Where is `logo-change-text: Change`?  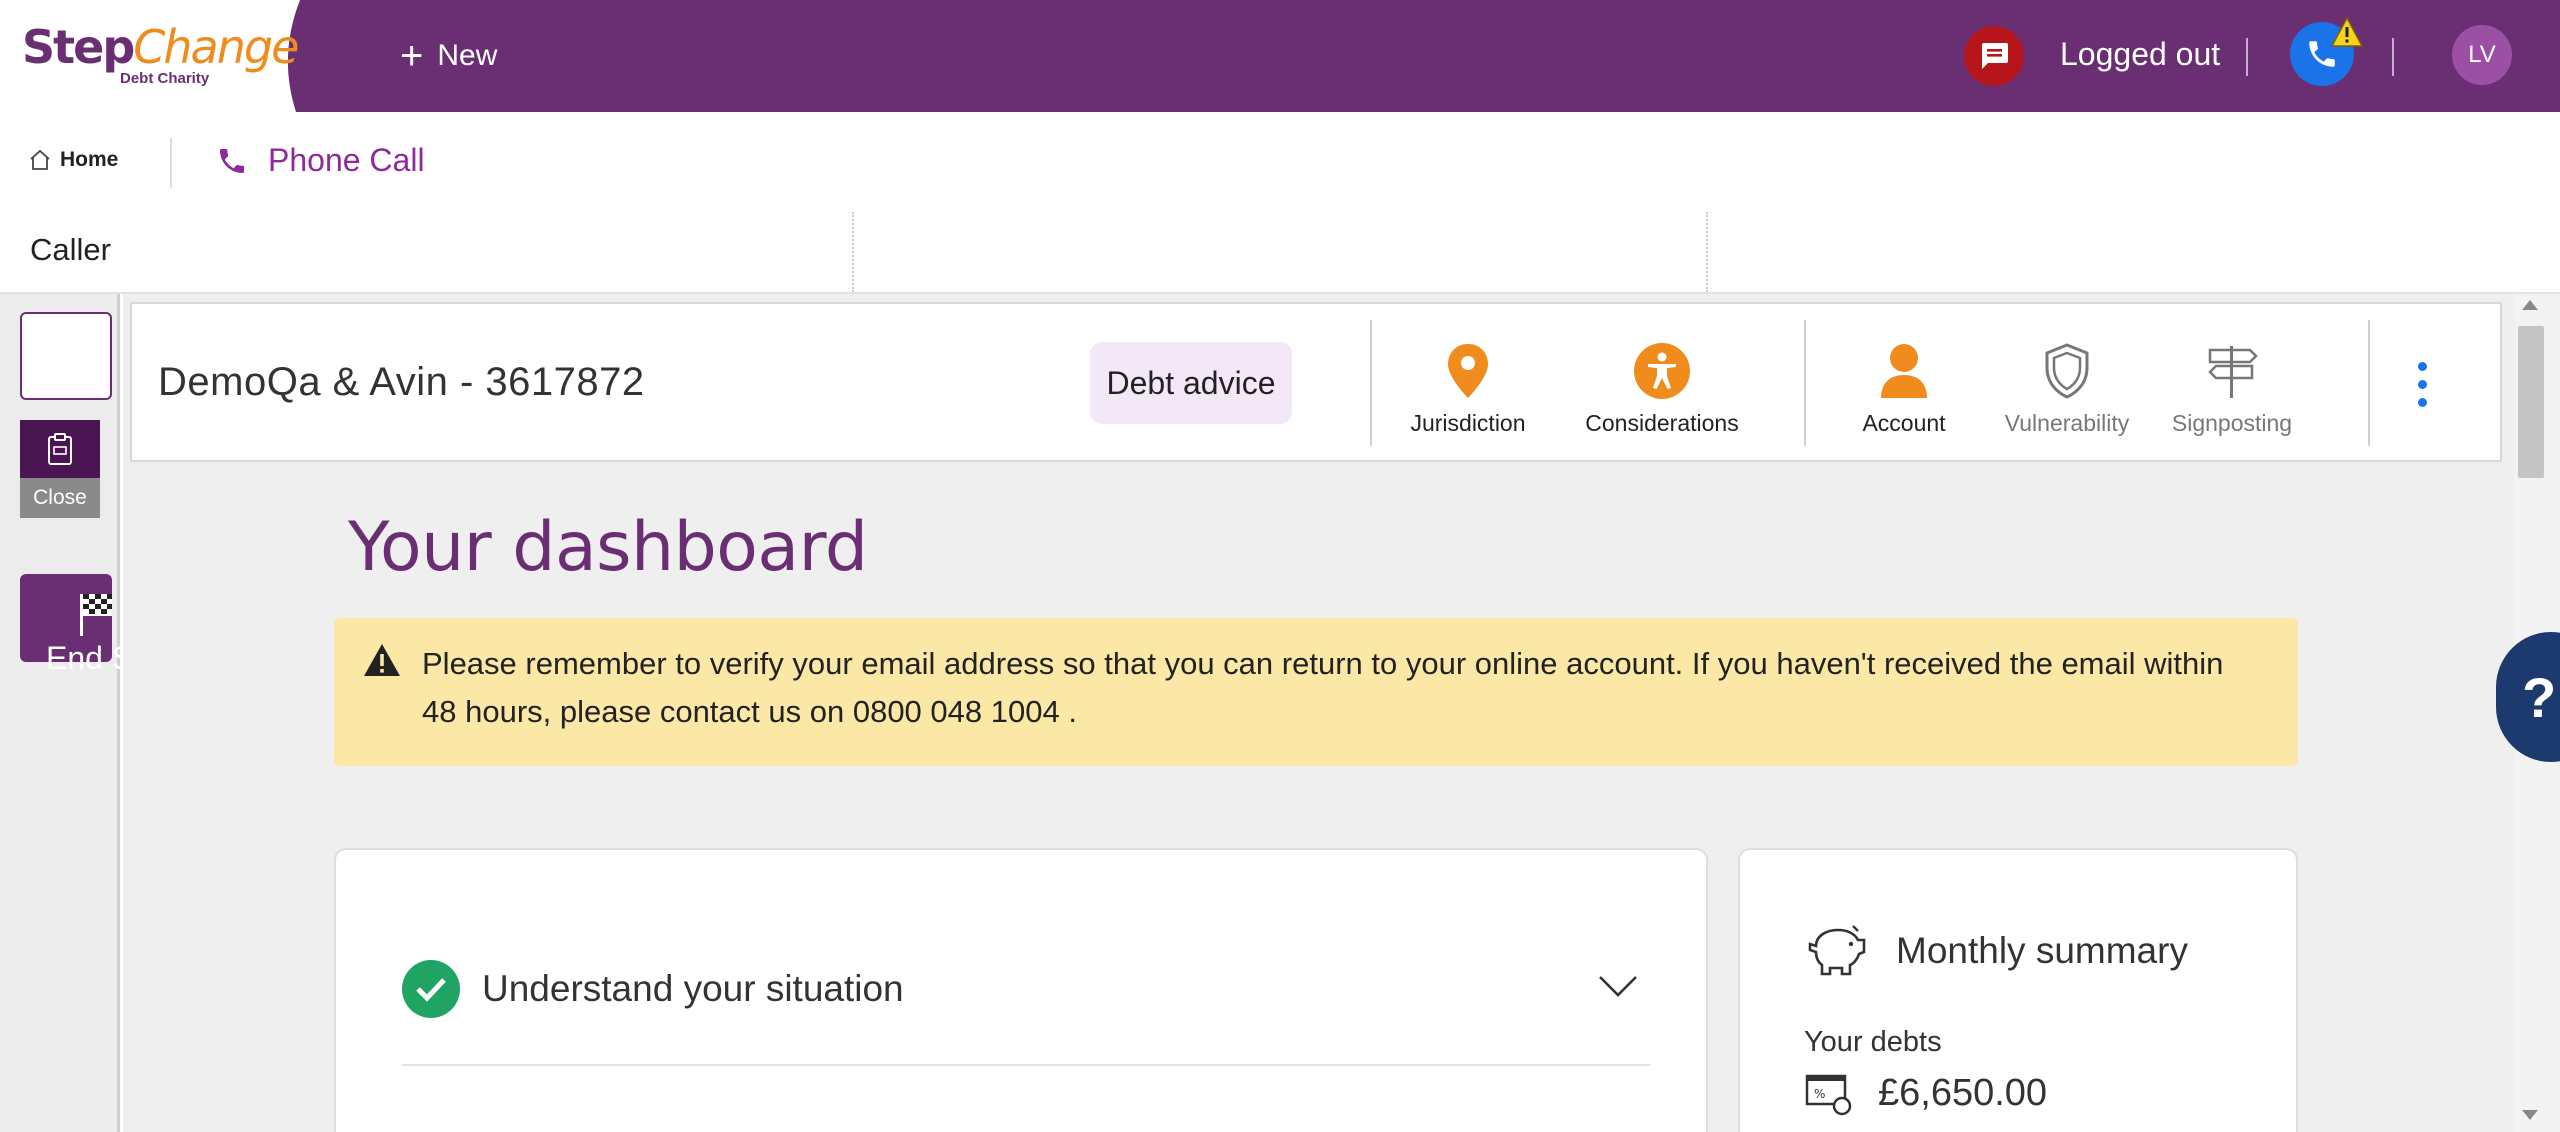
logo-change-text: Change is located at coordinates (216, 47).